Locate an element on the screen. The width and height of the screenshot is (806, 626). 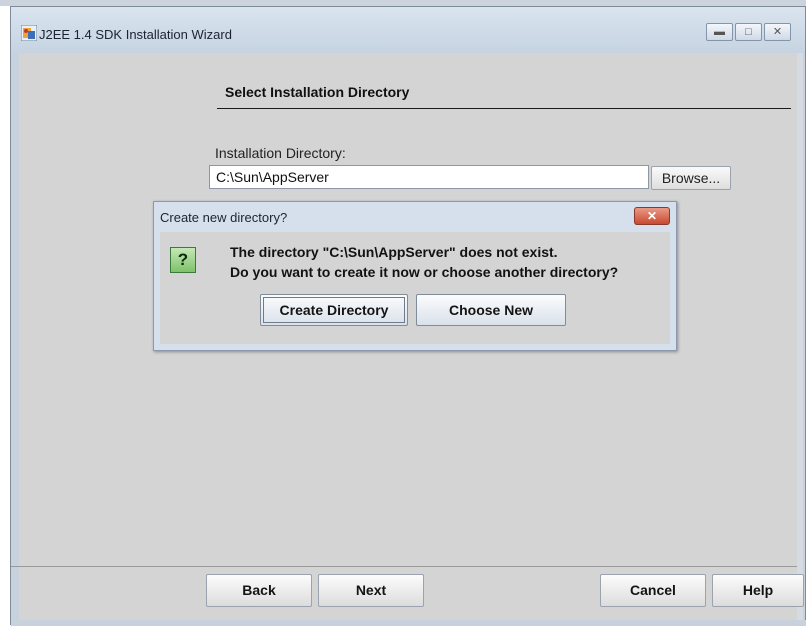
dialog-title: Create new directory? is located at coordinates (224, 217).